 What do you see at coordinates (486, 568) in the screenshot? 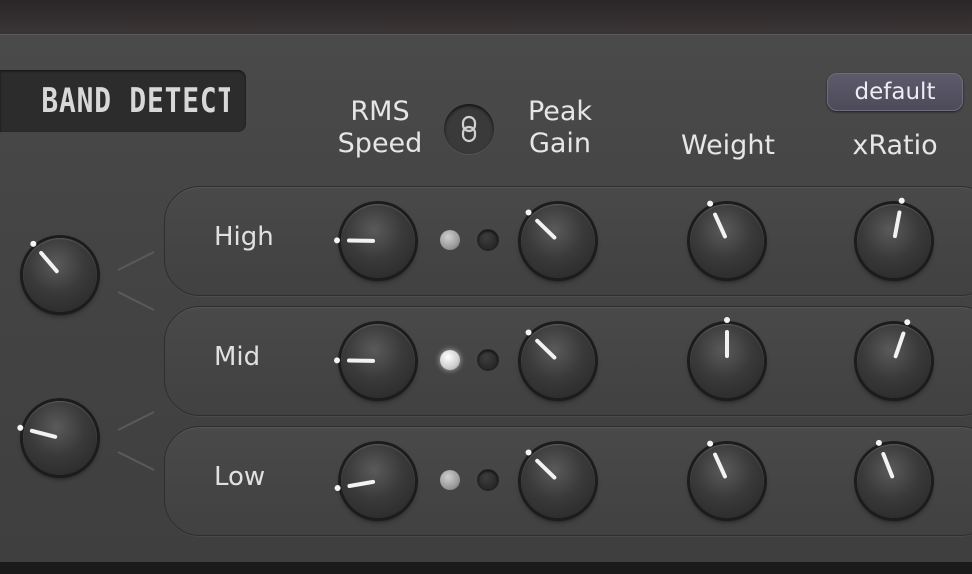
I see `bottom-bar` at bounding box center [486, 568].